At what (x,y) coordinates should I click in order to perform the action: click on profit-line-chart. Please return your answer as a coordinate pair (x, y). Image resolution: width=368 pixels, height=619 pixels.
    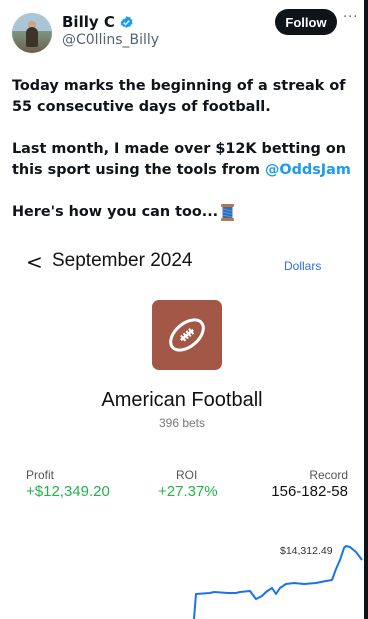
    Looking at the image, I should click on (278, 582).